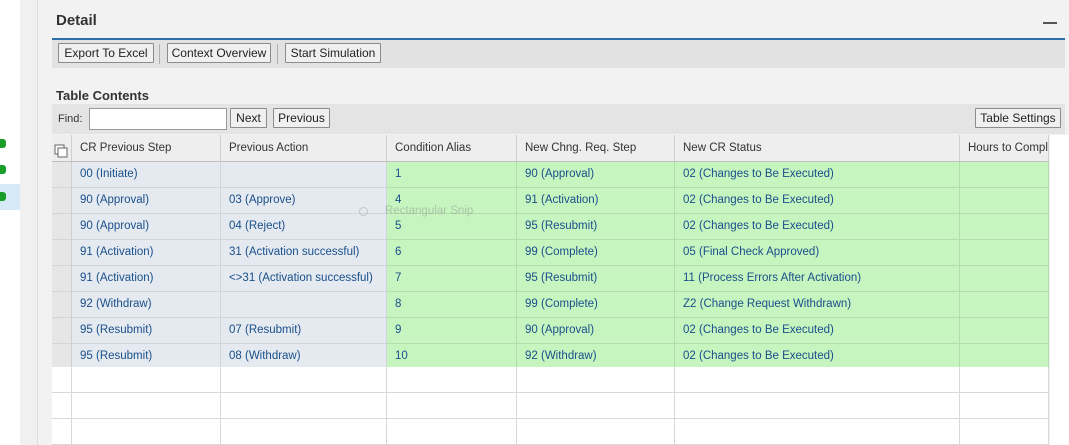 The width and height of the screenshot is (1069, 445). I want to click on column-header: CR Previous Step, so click(146, 148).